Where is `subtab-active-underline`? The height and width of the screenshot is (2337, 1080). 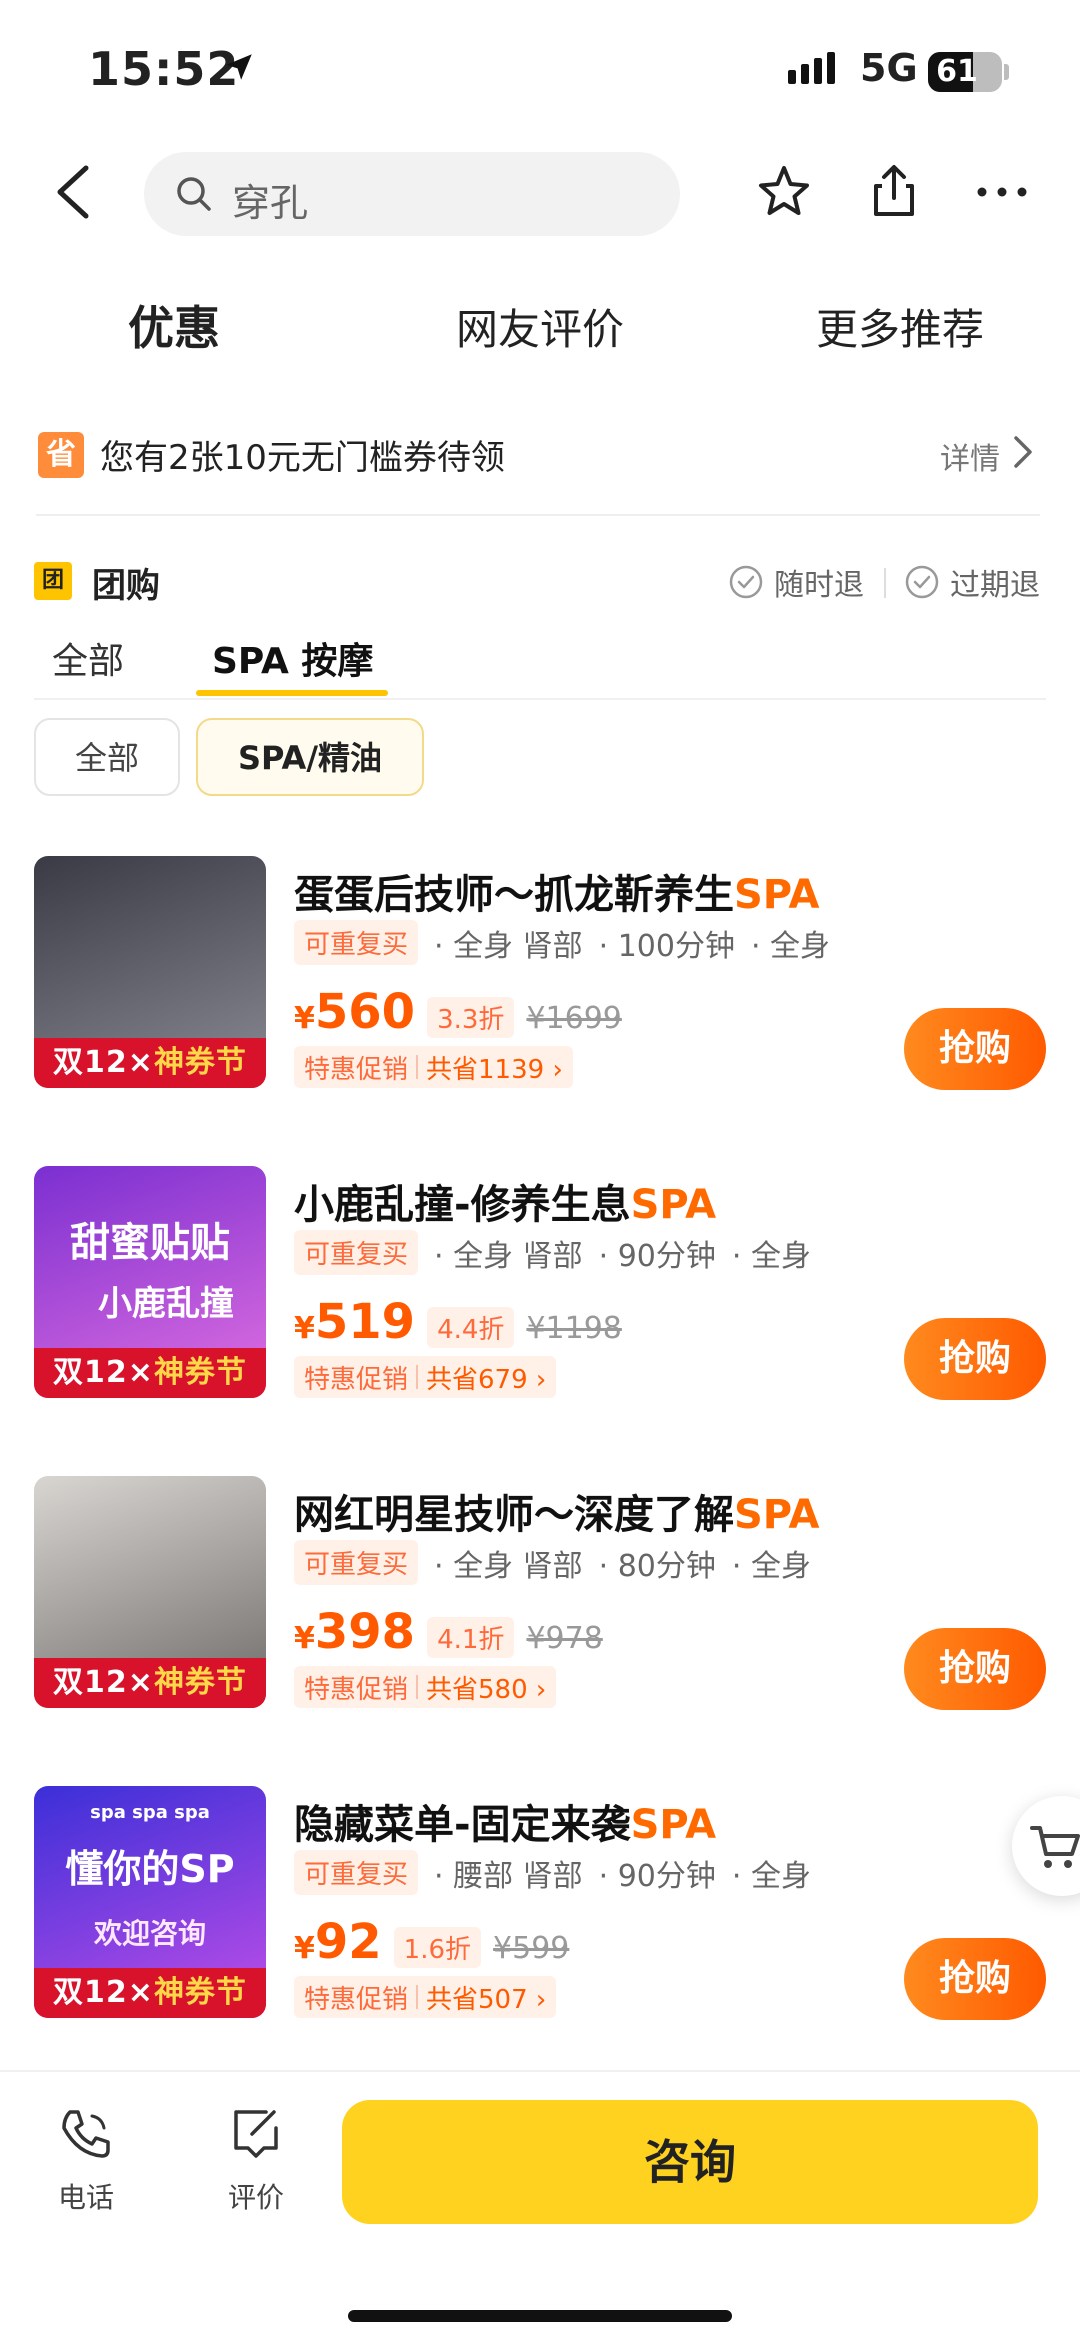
subtab-active-underline is located at coordinates (292, 693).